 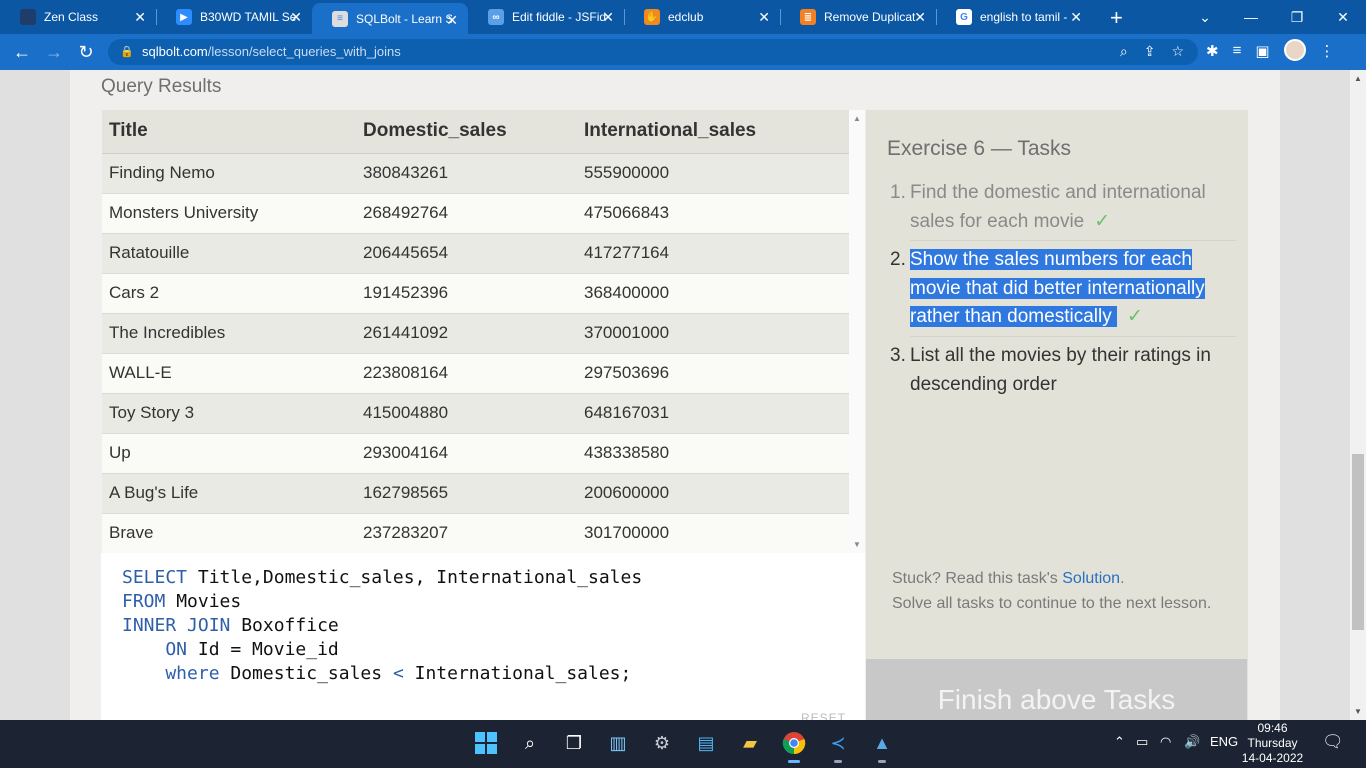 I want to click on battery-icon: ▭, so click(x=1142, y=742).